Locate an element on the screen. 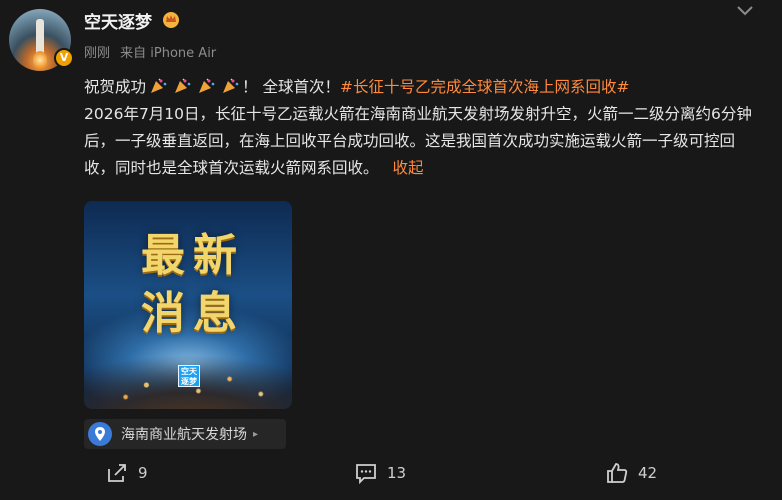 This screenshot has width=782, height=500. collapse-link: 收起 is located at coordinates (408, 168).